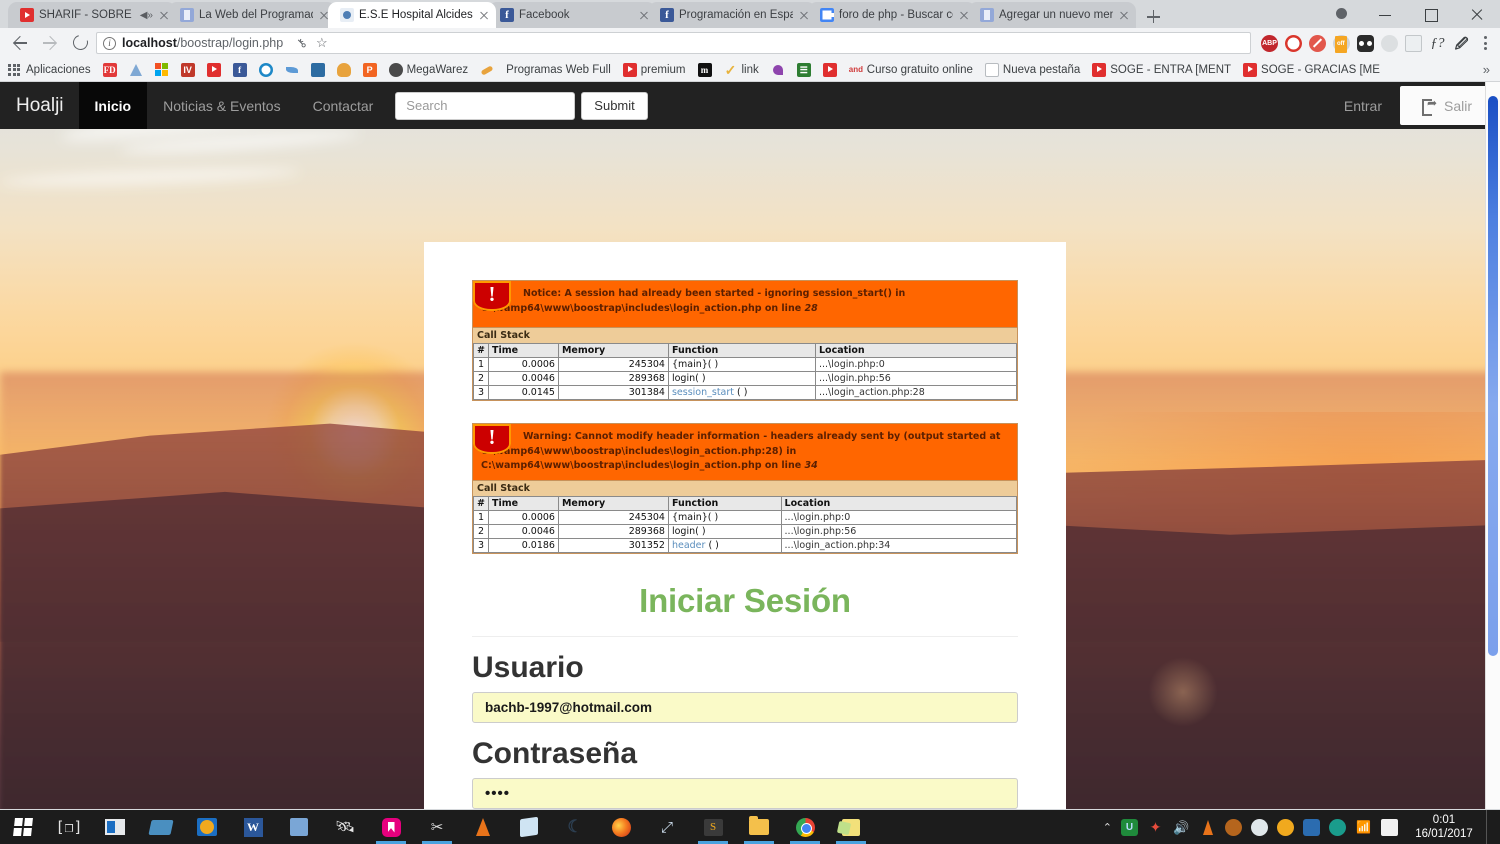 The width and height of the screenshot is (1500, 844). What do you see at coordinates (851, 827) in the screenshot?
I see `sticky-notes-icon` at bounding box center [851, 827].